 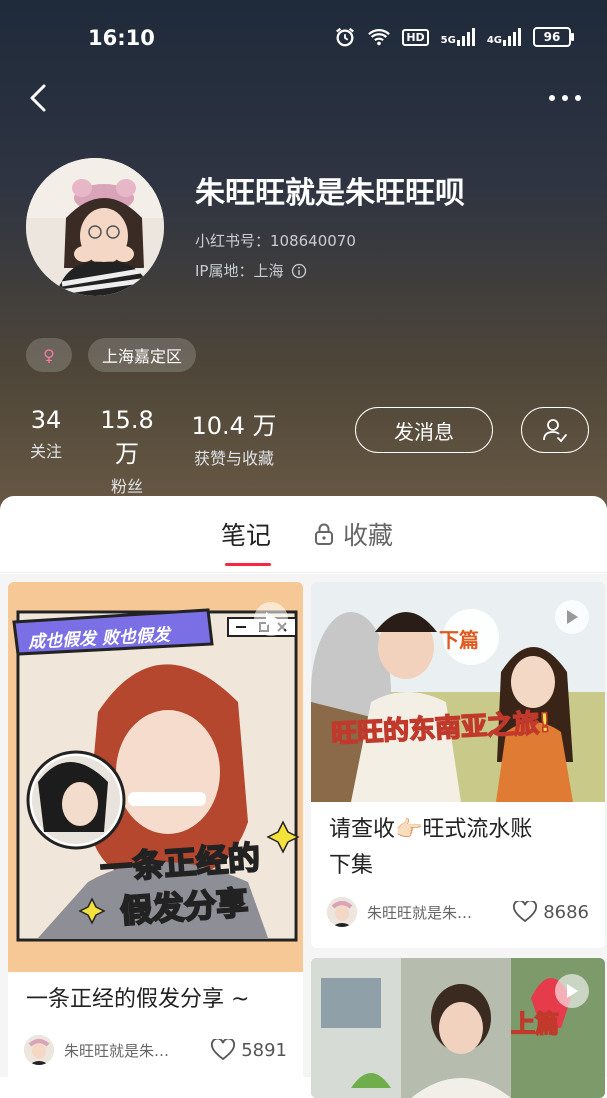 I want to click on stat-likes: 10.4 万 获赞与收藏, so click(x=234, y=437).